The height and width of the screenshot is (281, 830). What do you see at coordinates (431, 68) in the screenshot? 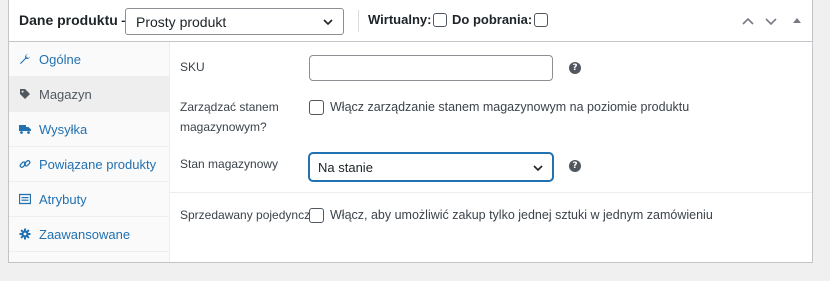
I see `sku-input` at bounding box center [431, 68].